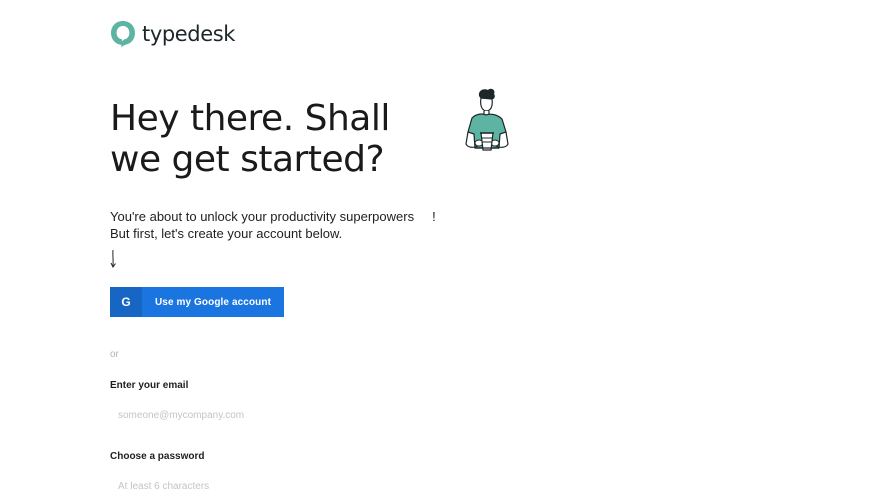  Describe the element at coordinates (189, 34) in the screenshot. I see `brand-name: typedesk` at that location.